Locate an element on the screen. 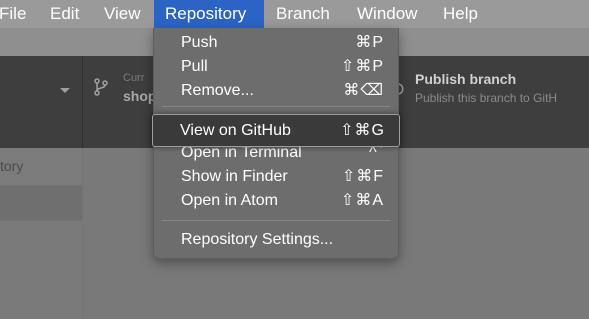 The image size is (589, 319). menu-item-view-on-github: View on GitHub ⇧⌘G is located at coordinates (276, 130).